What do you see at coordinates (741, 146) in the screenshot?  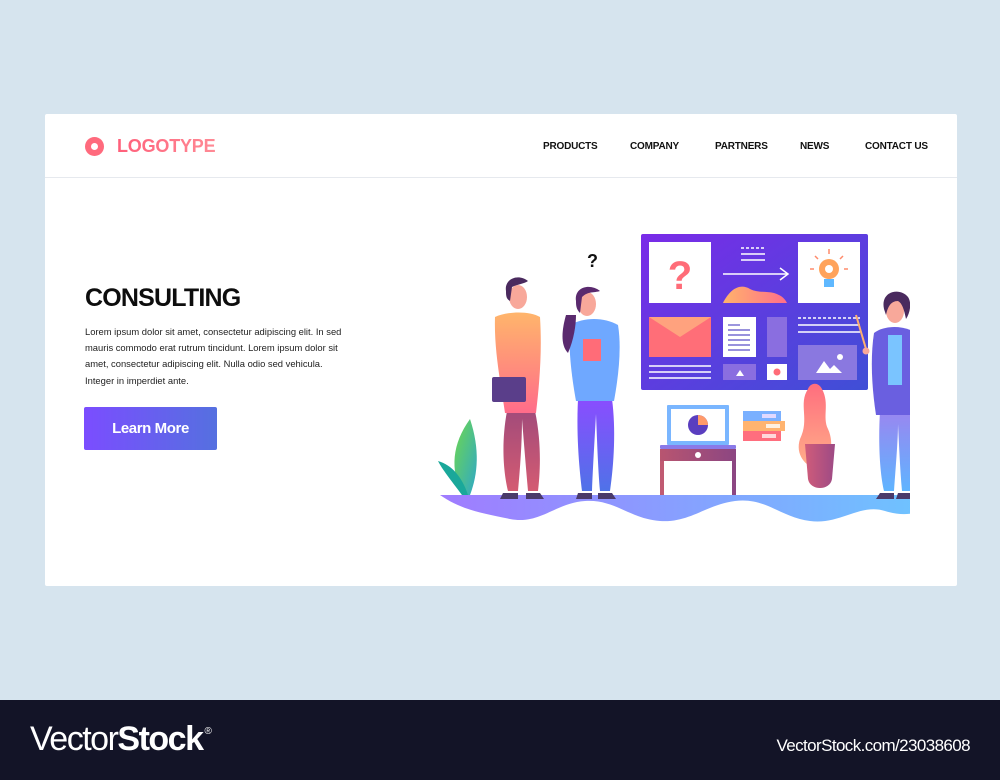 I see `nav-partners: PARTNERS` at bounding box center [741, 146].